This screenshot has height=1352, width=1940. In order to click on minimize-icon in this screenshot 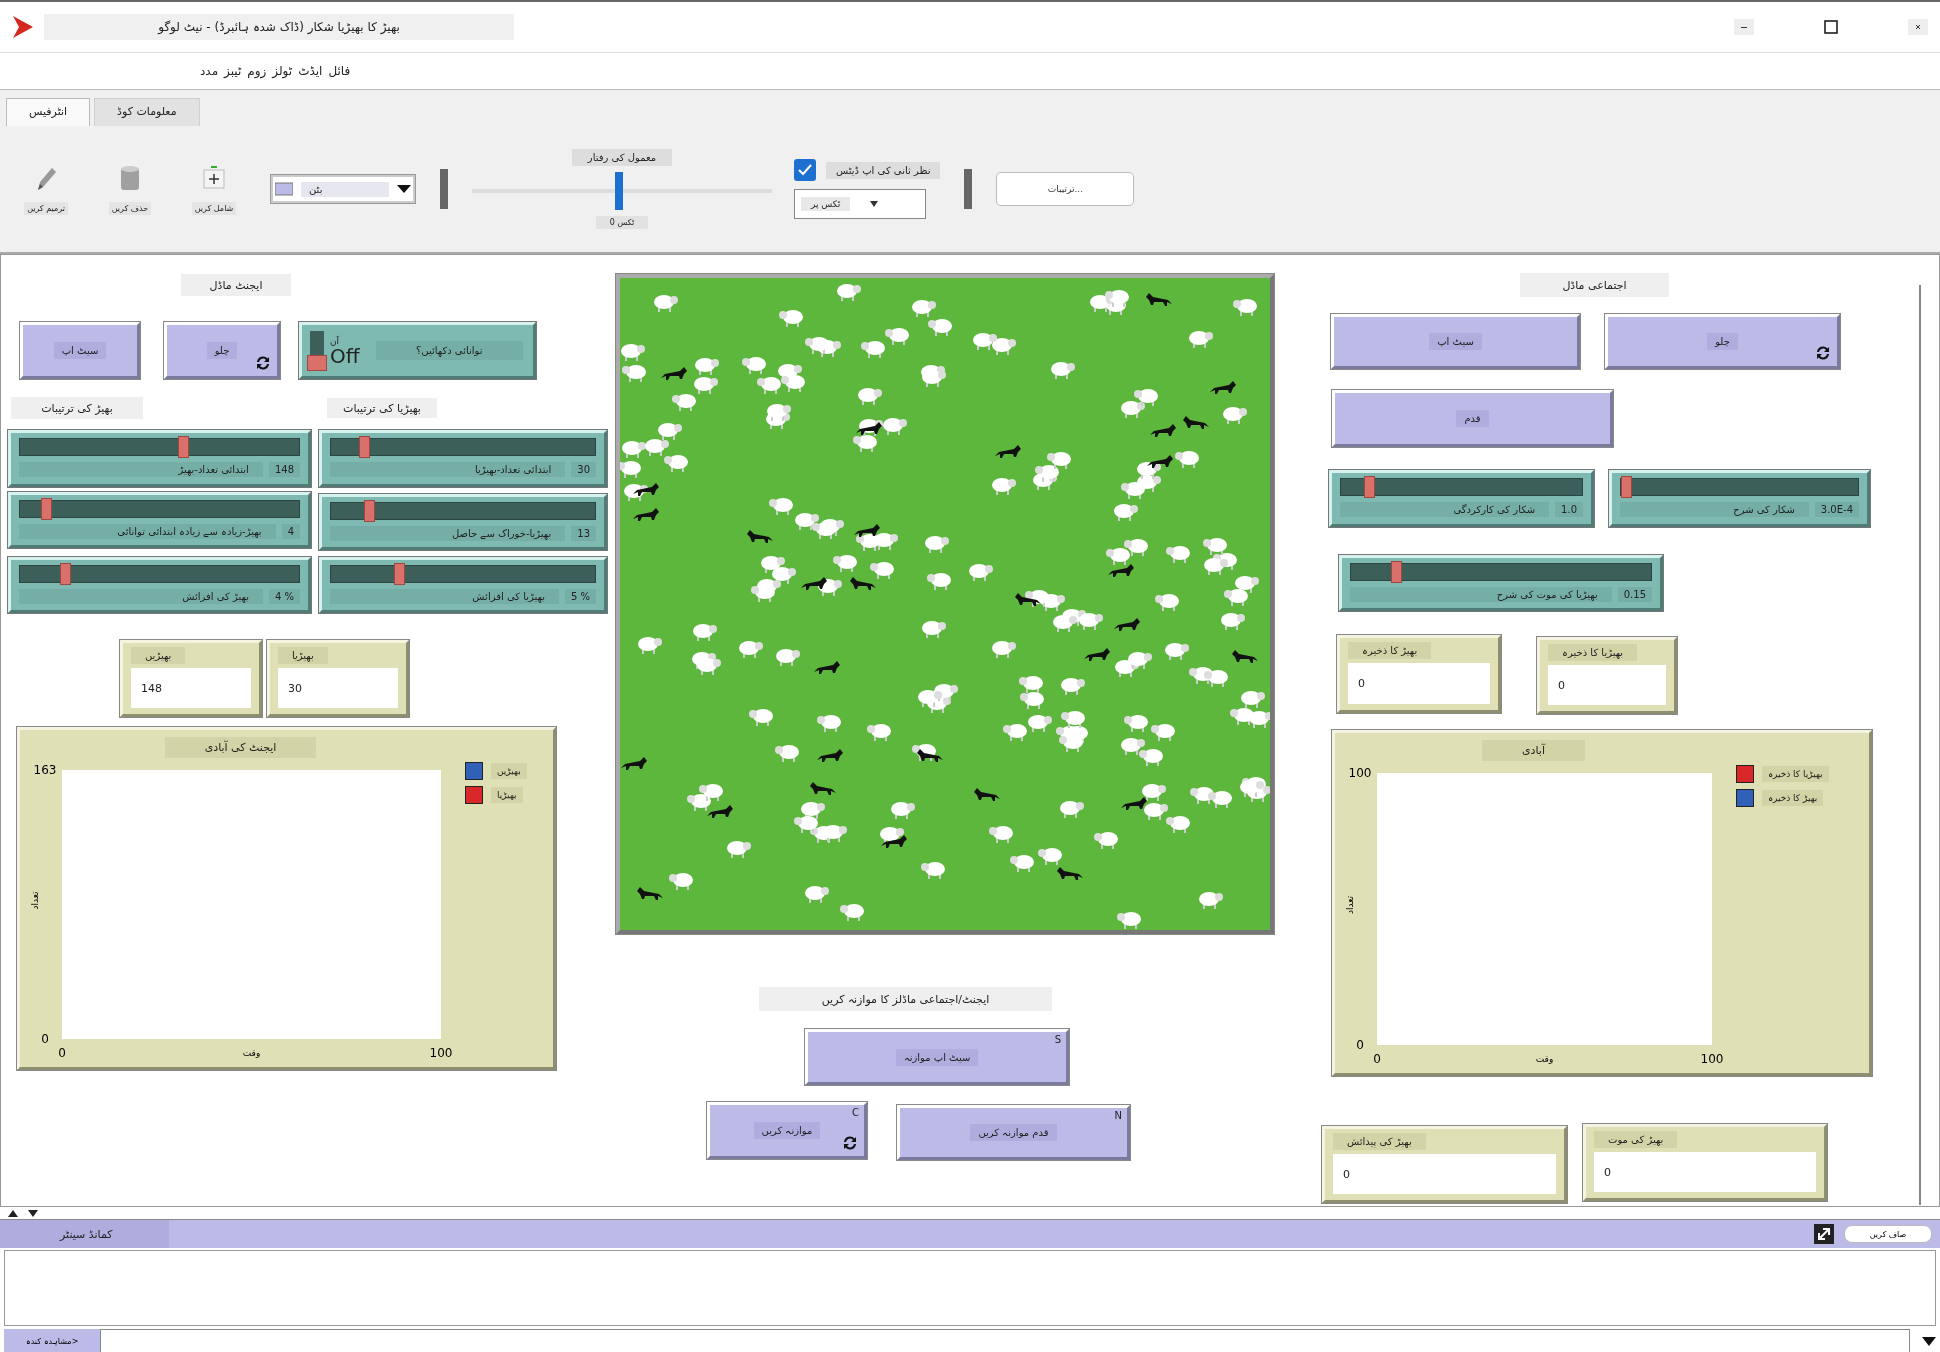, I will do `click(1744, 27)`.